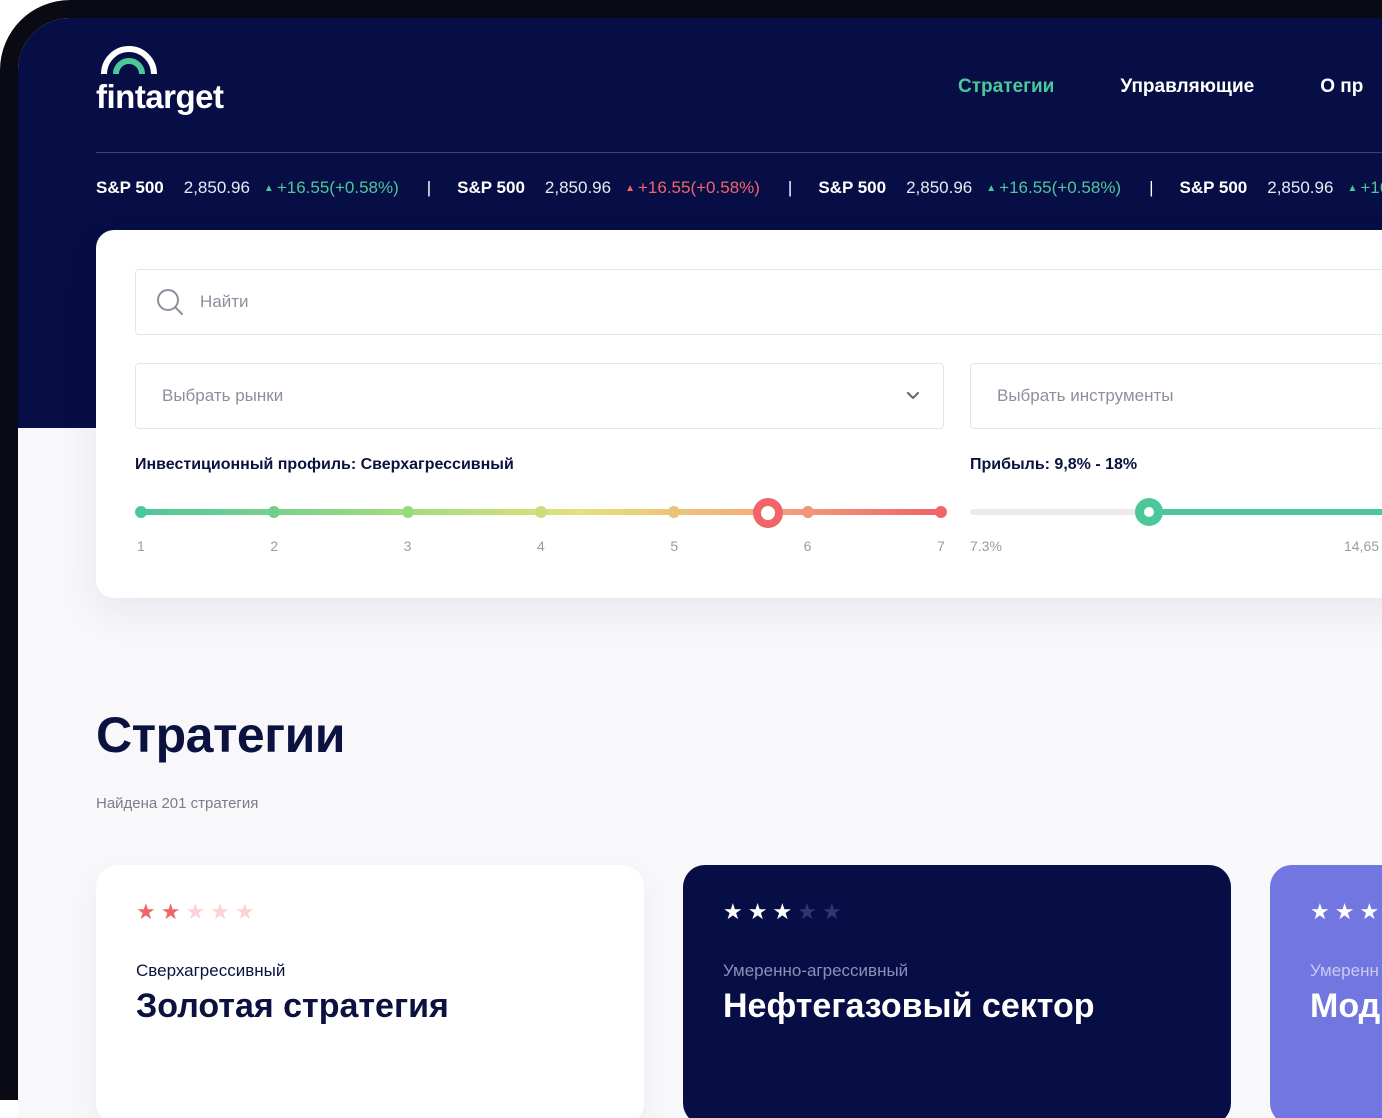 The image size is (1382, 1118). What do you see at coordinates (1344, 970) in the screenshot?
I see `card-risk-profile: Умеренн` at bounding box center [1344, 970].